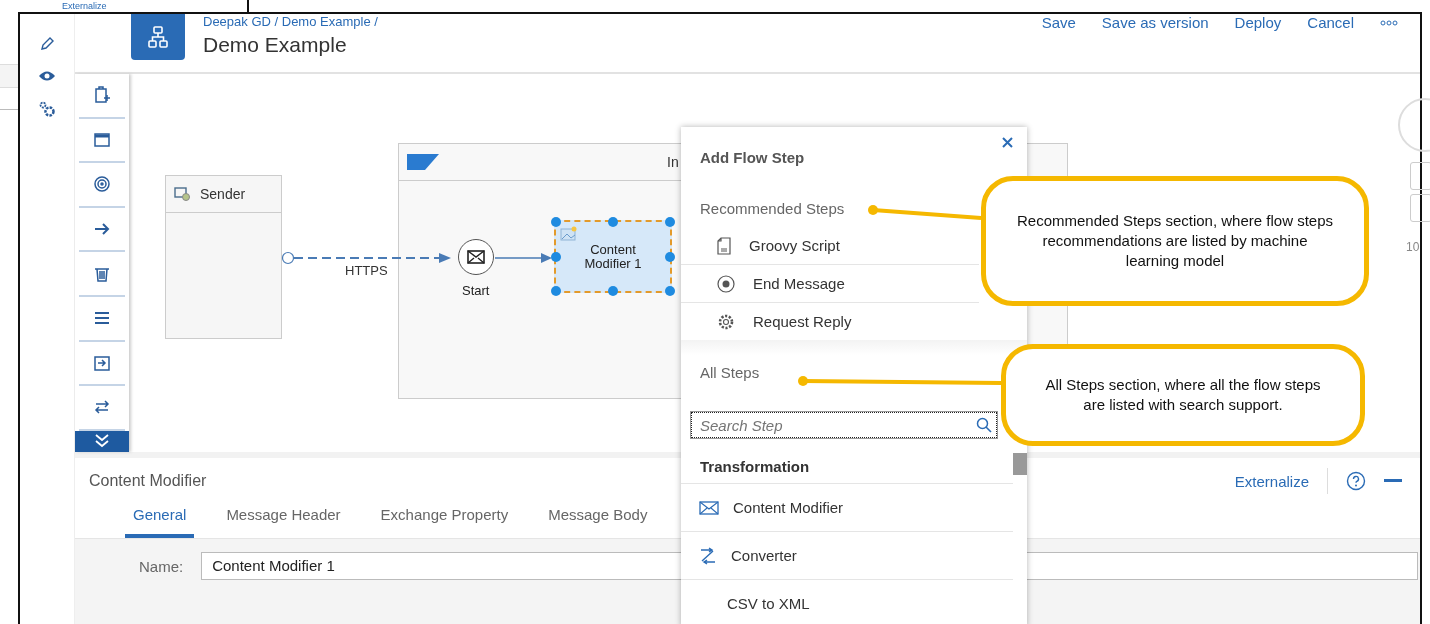 The height and width of the screenshot is (624, 1430). Describe the element at coordinates (476, 290) in the screenshot. I see `start-label: Start` at that location.